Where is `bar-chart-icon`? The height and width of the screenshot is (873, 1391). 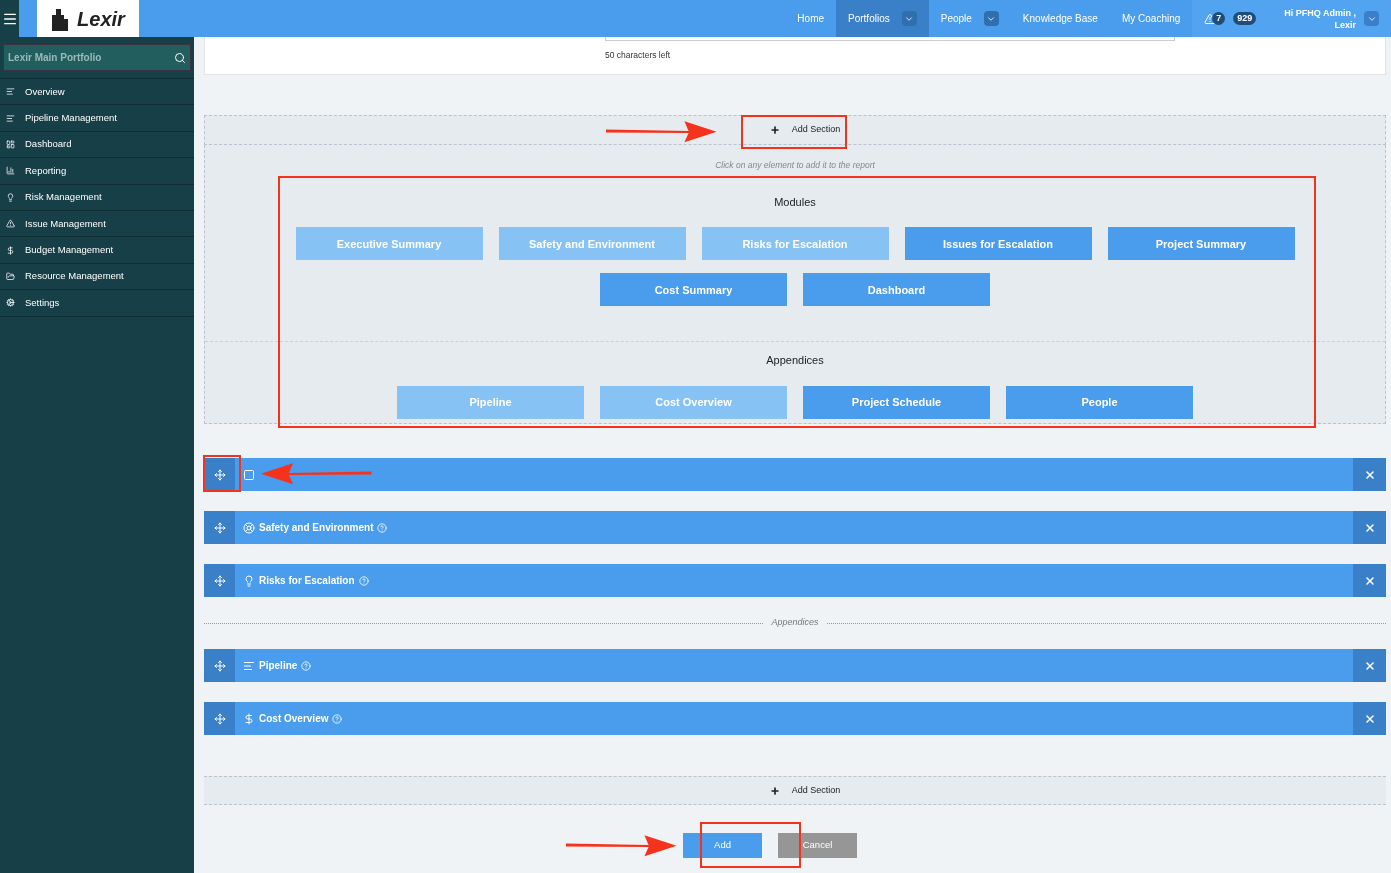 bar-chart-icon is located at coordinates (10, 171).